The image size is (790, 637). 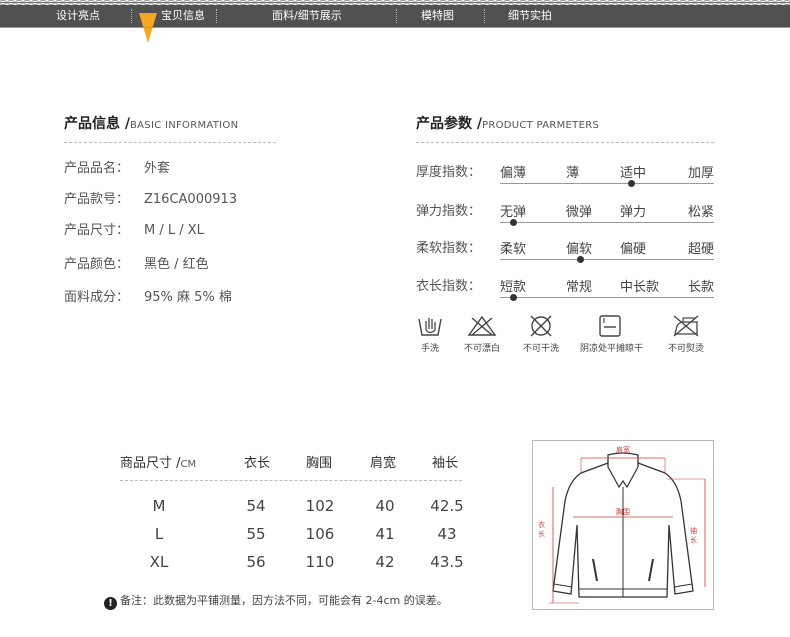 I want to click on params-subtitle: PRODUCT PARMETERS, so click(x=541, y=125).